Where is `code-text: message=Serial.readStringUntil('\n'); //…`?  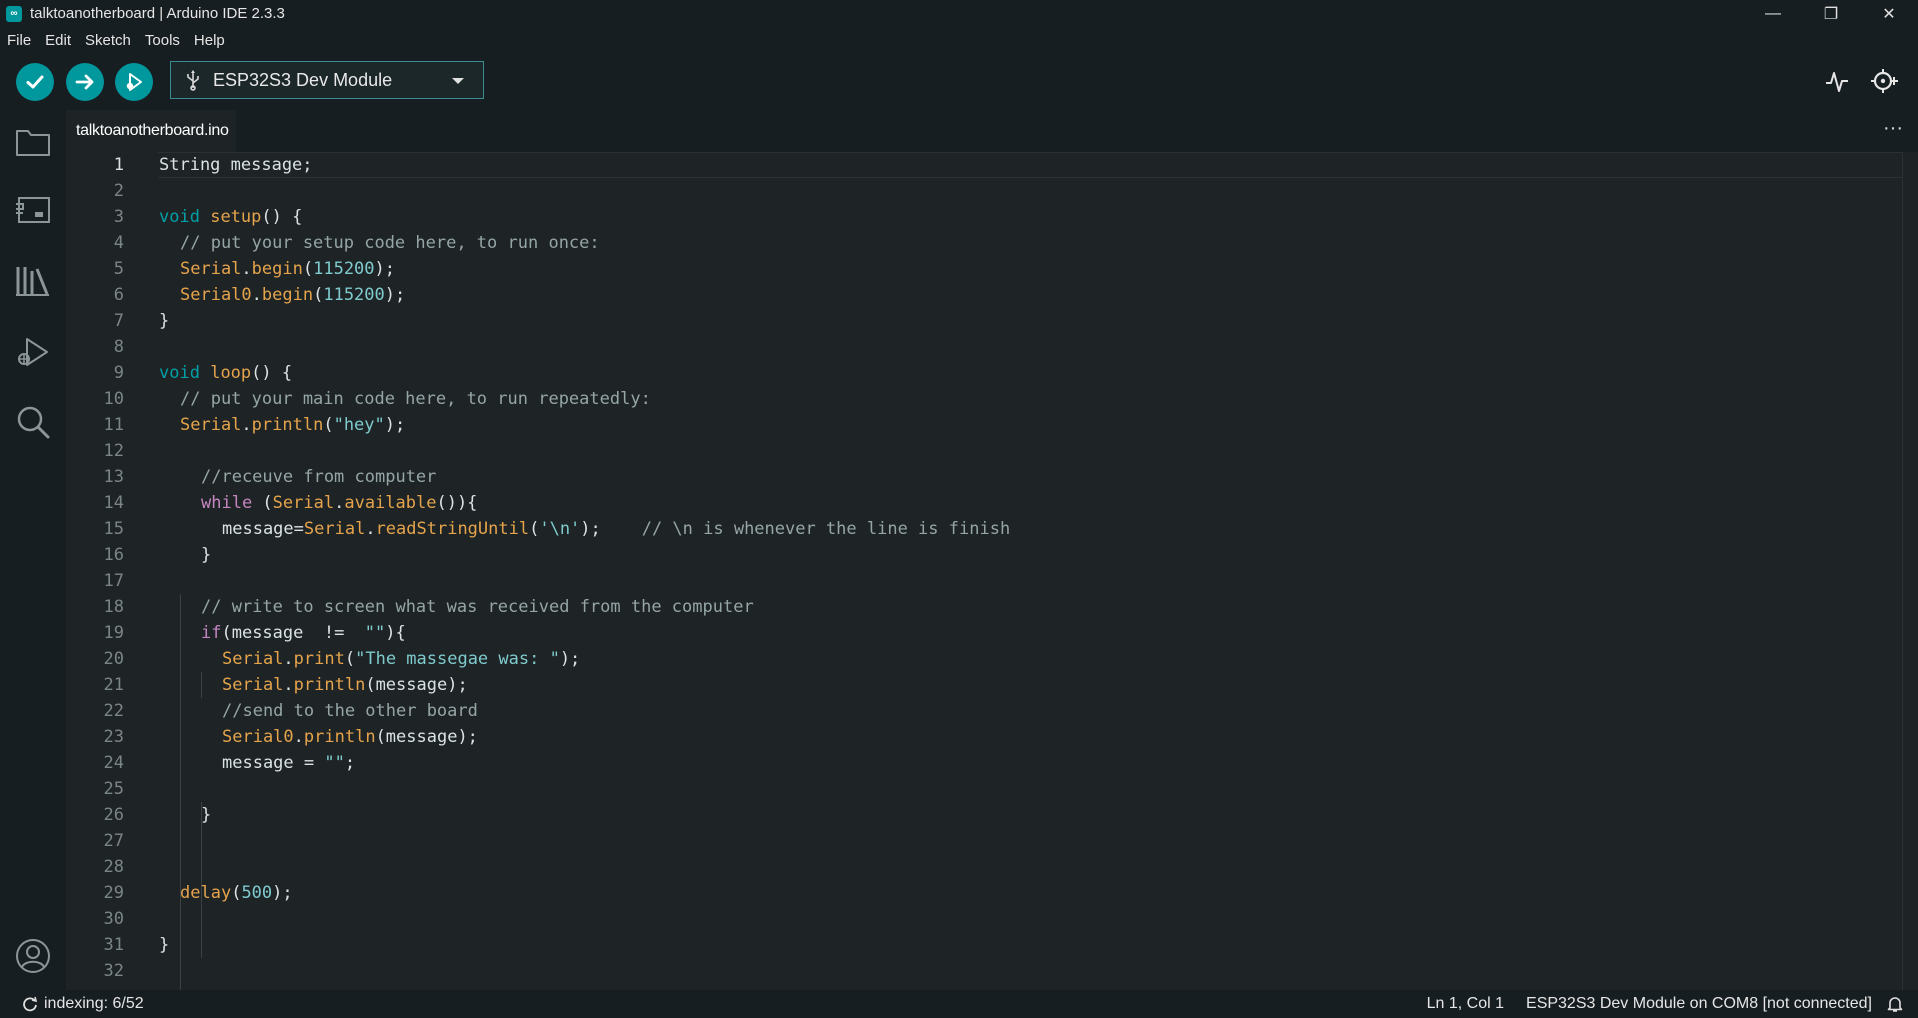
code-text: message=Serial.readStringUntil('\n'); //… is located at coordinates (616, 529).